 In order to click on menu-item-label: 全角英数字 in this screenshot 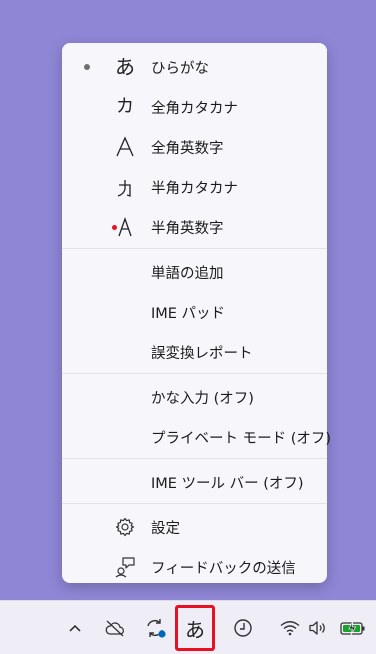, I will do `click(187, 148)`.